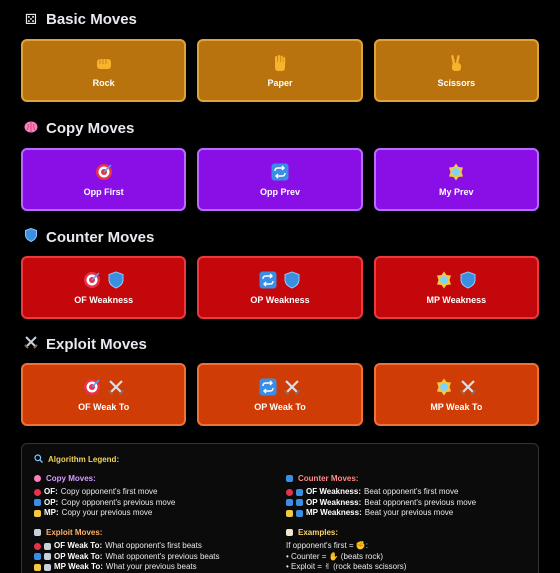 This screenshot has width=560, height=573. What do you see at coordinates (103, 83) in the screenshot?
I see `rock-label: Rock` at bounding box center [103, 83].